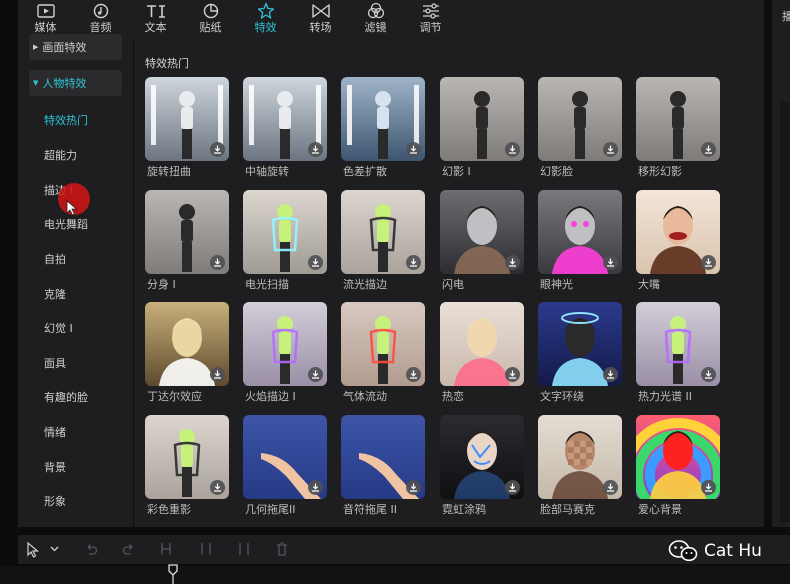 This screenshot has width=790, height=584. Describe the element at coordinates (55, 501) in the screenshot. I see `sidebar-item-avatar: 形象` at that location.